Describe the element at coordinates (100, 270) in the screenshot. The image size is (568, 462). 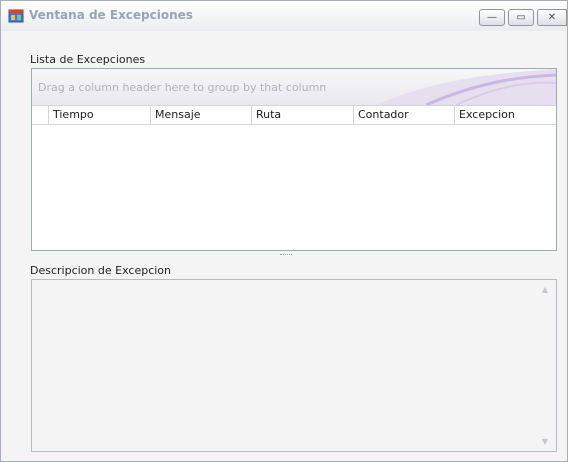
I see `description-label: Descripcion de Excepcion` at that location.